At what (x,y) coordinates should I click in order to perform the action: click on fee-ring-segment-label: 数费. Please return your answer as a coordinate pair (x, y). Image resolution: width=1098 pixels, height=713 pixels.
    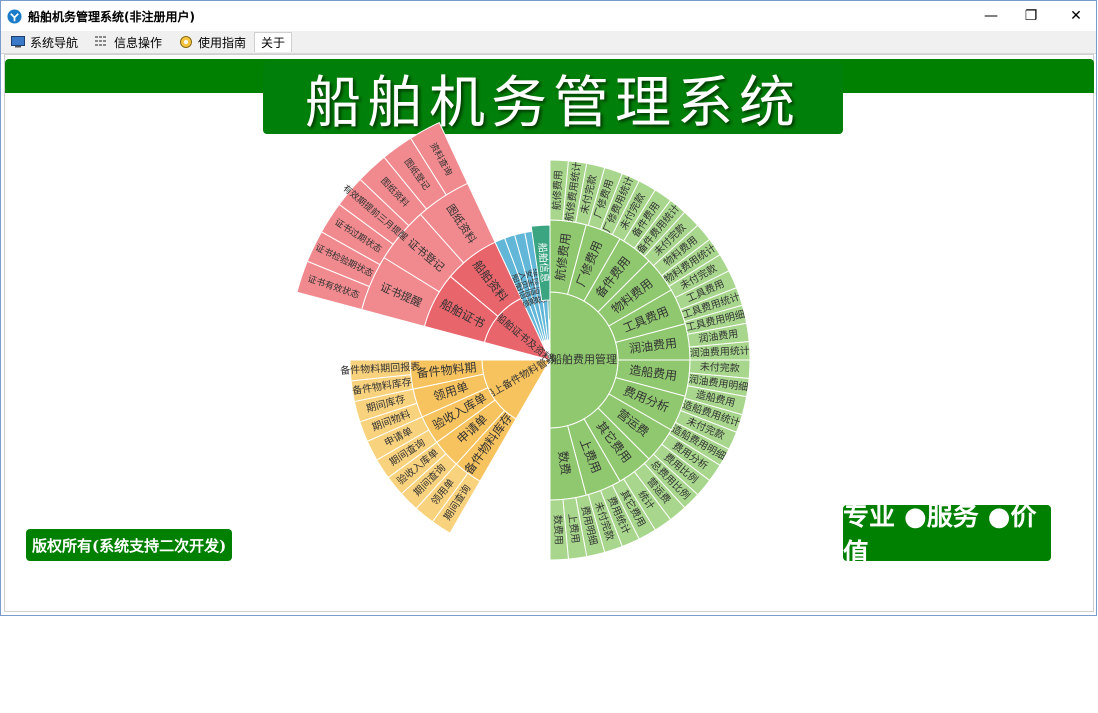
    Looking at the image, I should click on (565, 463).